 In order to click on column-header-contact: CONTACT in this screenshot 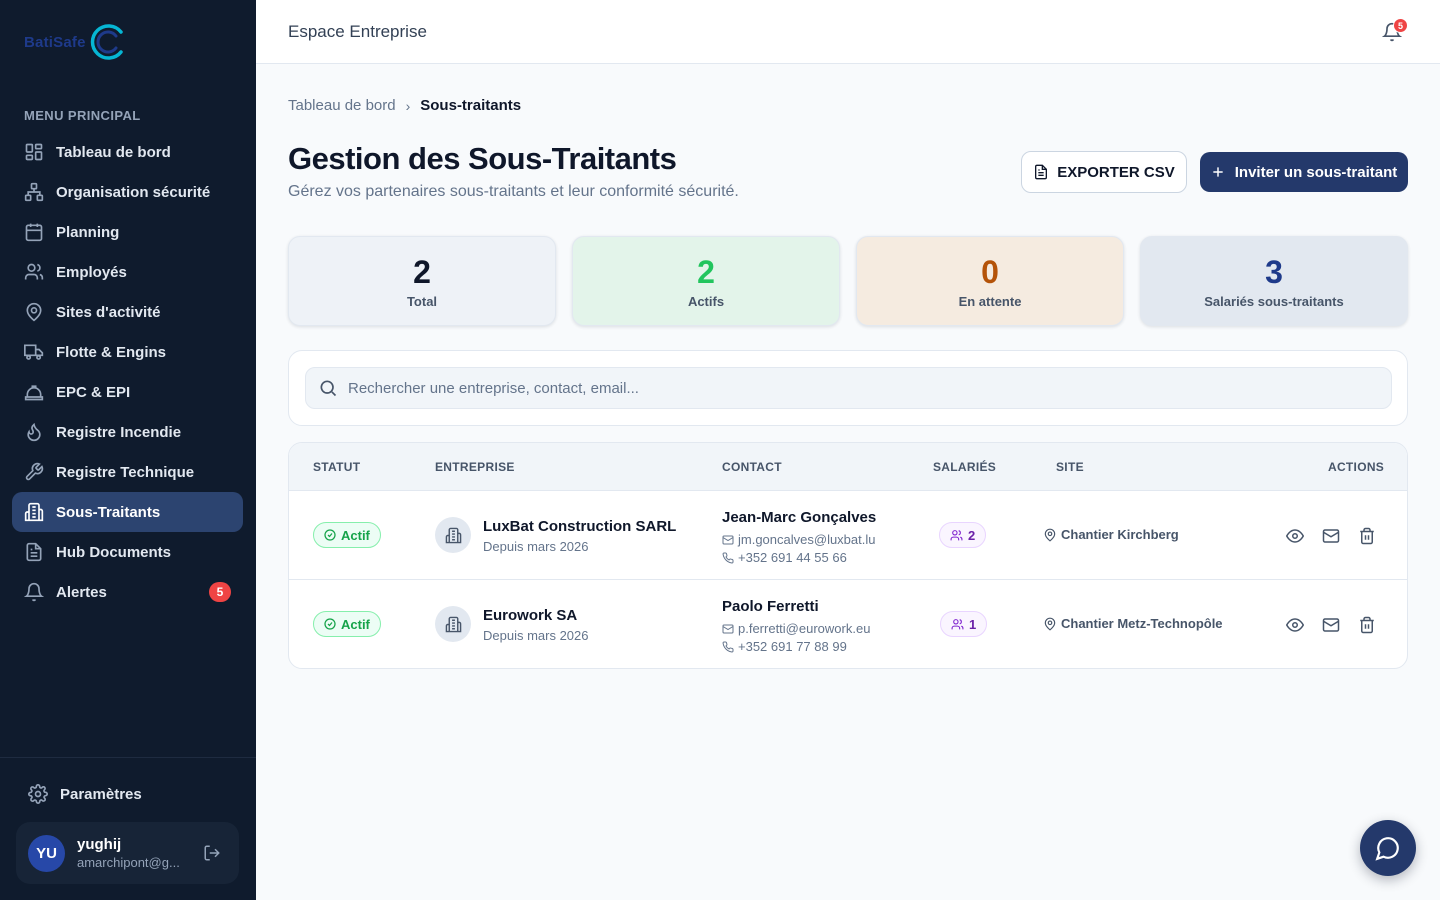, I will do `click(752, 467)`.